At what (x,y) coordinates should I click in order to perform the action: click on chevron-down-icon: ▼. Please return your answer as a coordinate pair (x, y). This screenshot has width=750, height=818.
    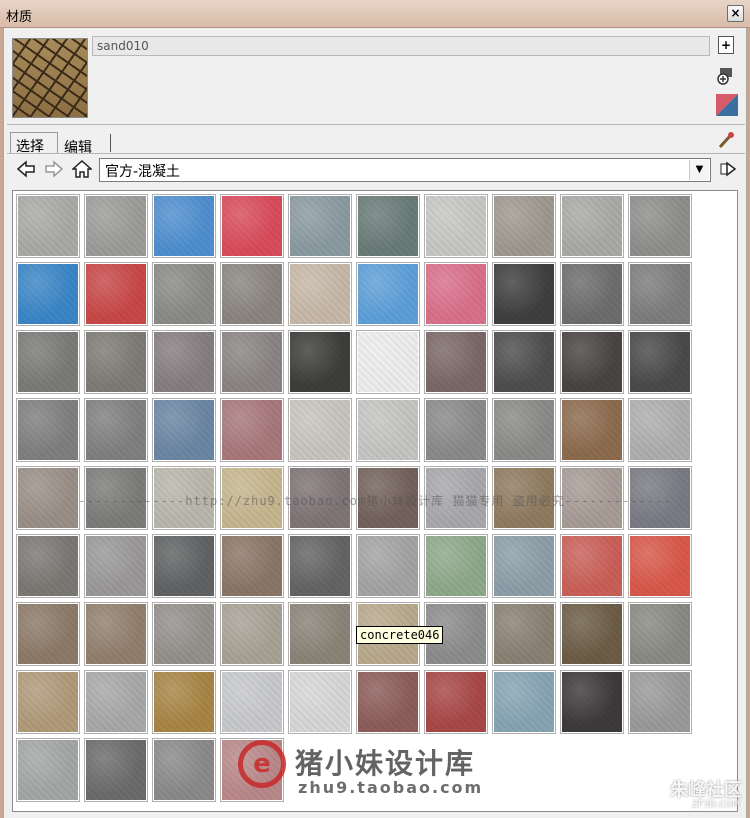
    Looking at the image, I should click on (699, 170).